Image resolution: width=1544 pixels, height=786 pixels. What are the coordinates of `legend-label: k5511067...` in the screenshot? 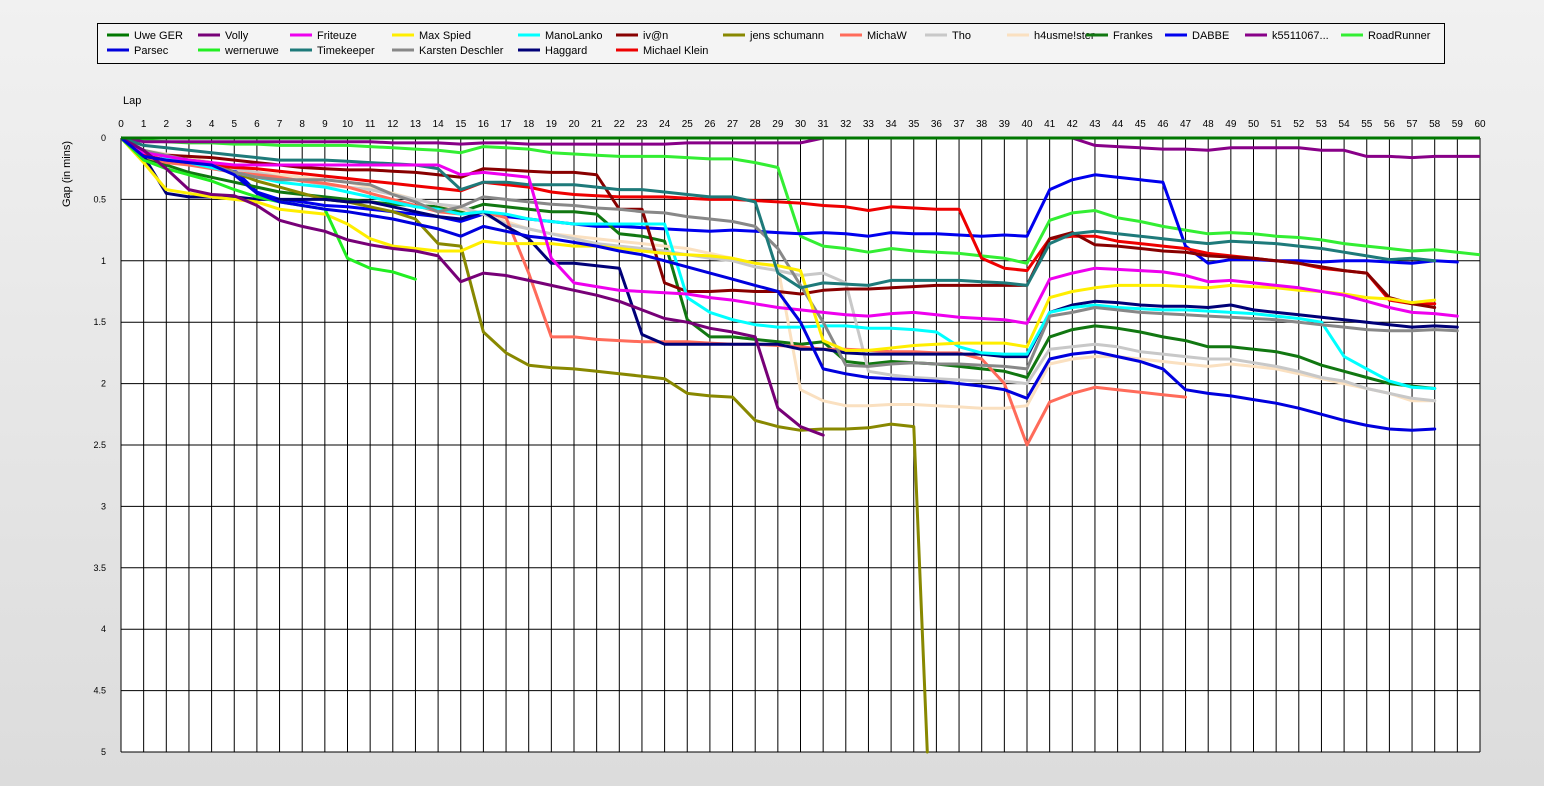 It's located at (1300, 36).